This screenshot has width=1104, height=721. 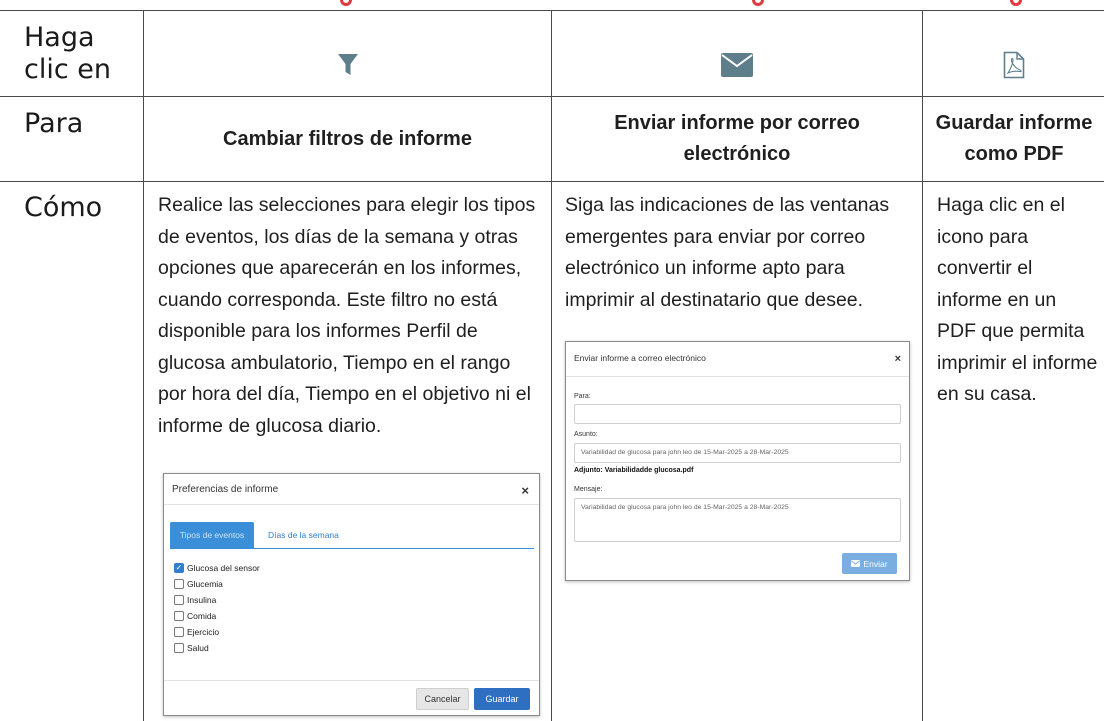 I want to click on attachment-label: Adjunto: Variabilidadde glucosa.pdf, so click(x=634, y=470).